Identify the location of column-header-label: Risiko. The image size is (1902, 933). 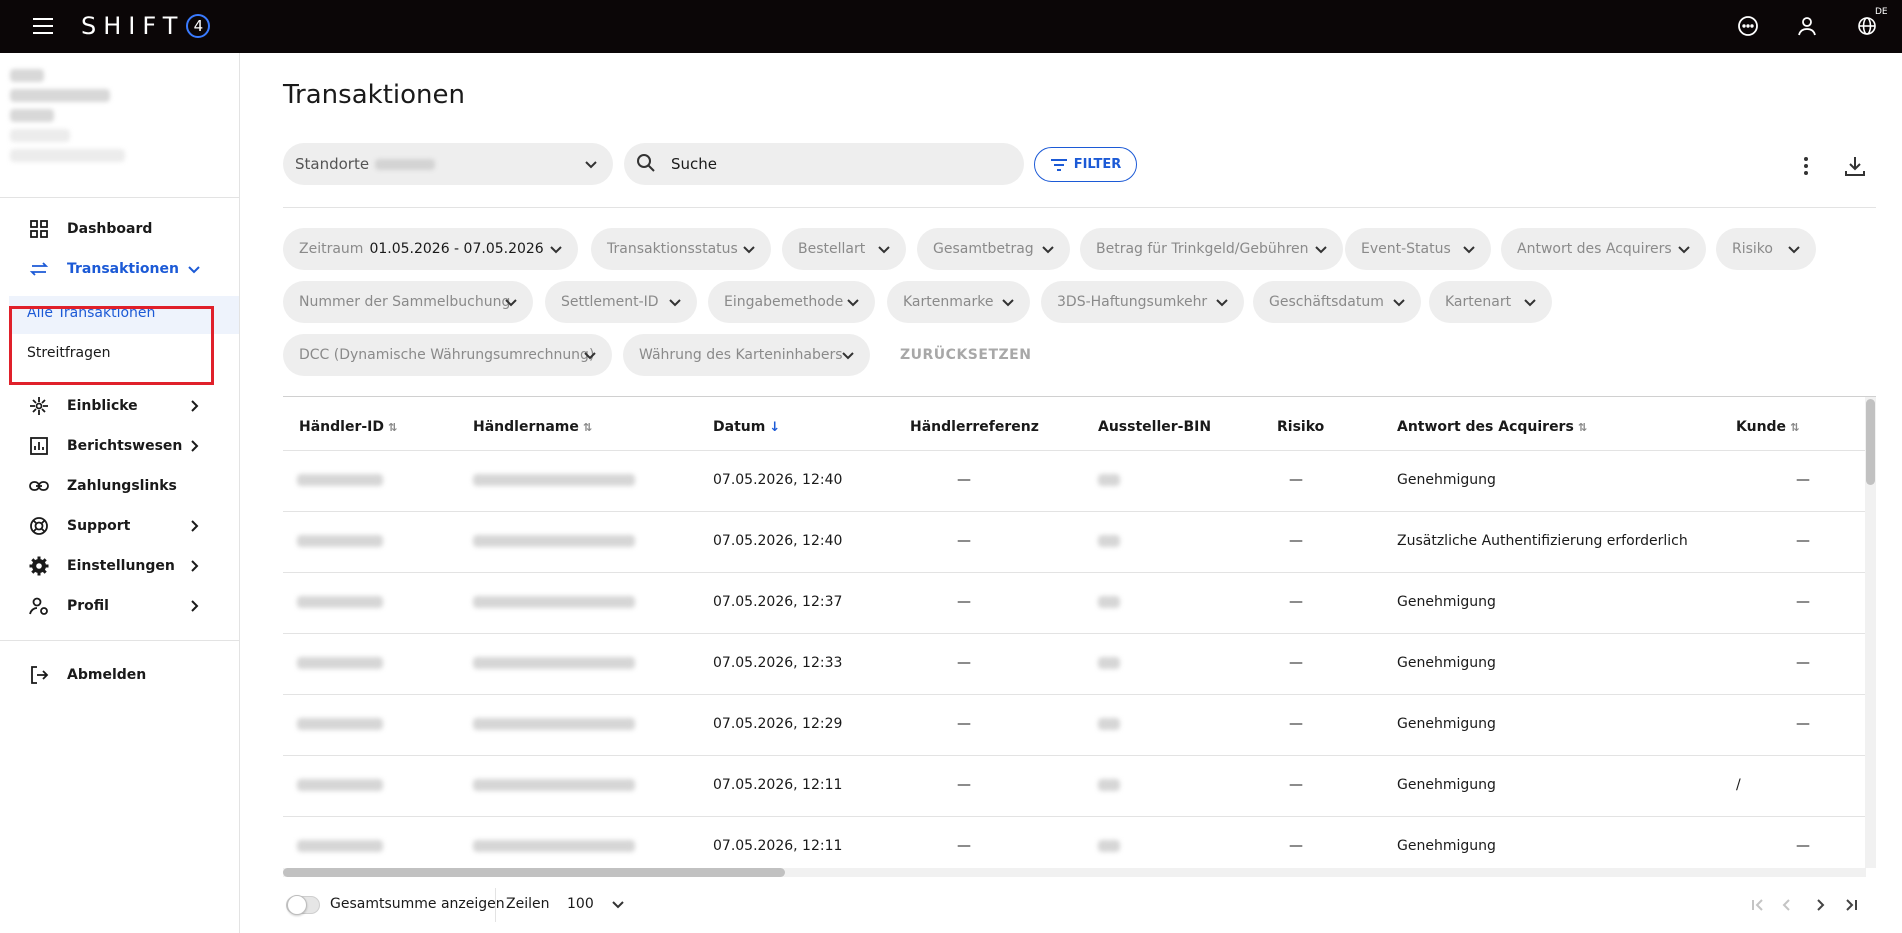
(1301, 427).